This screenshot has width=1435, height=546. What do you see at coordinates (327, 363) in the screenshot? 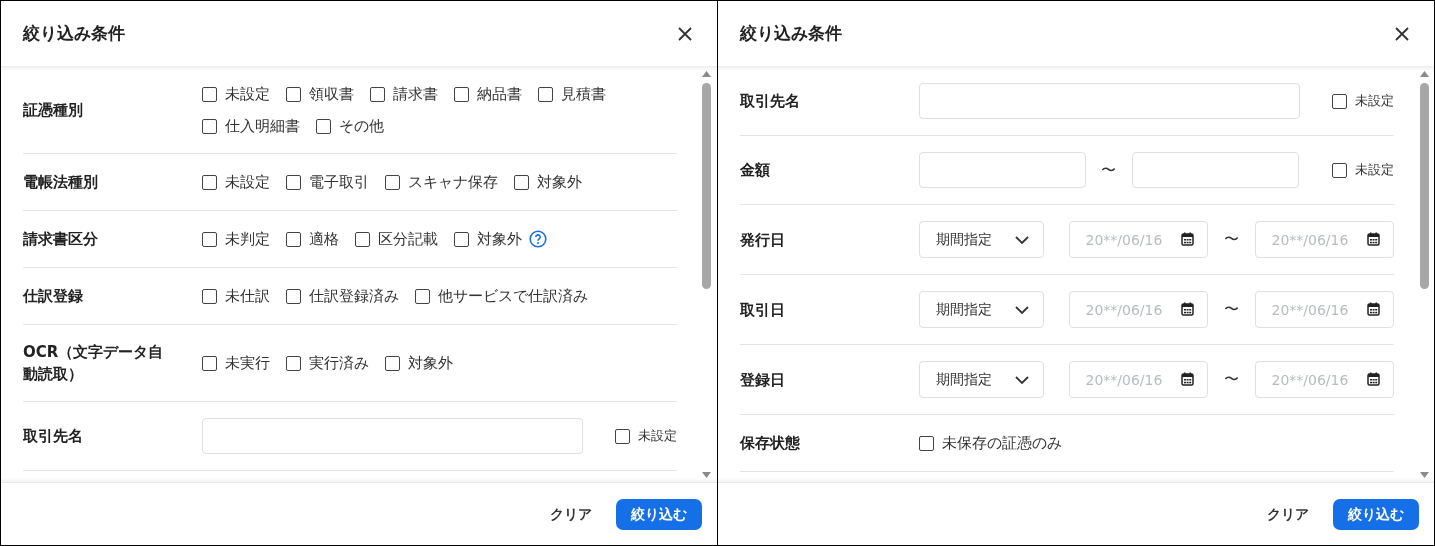
I see `checkbox: 実行済み` at bounding box center [327, 363].